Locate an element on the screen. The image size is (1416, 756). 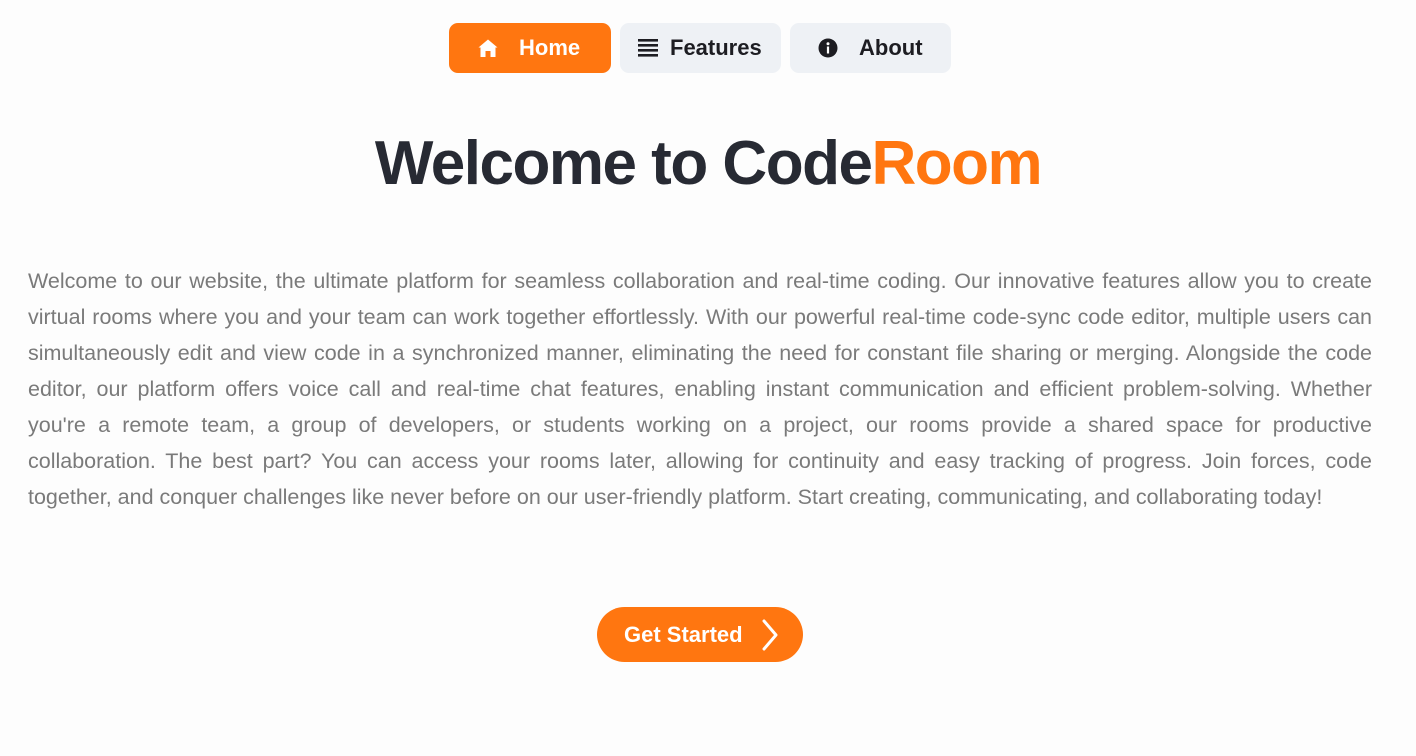
list-icon is located at coordinates (648, 48).